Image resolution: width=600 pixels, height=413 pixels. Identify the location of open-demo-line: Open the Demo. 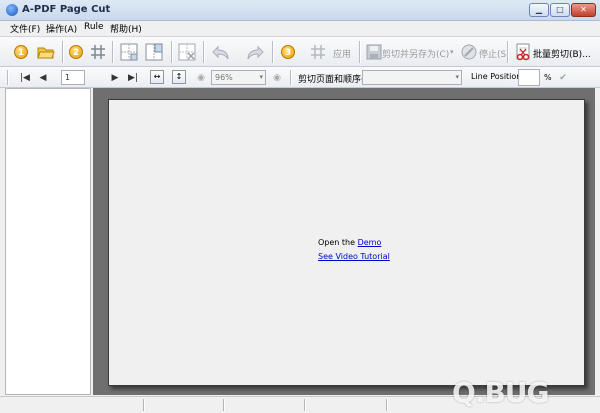
(349, 242).